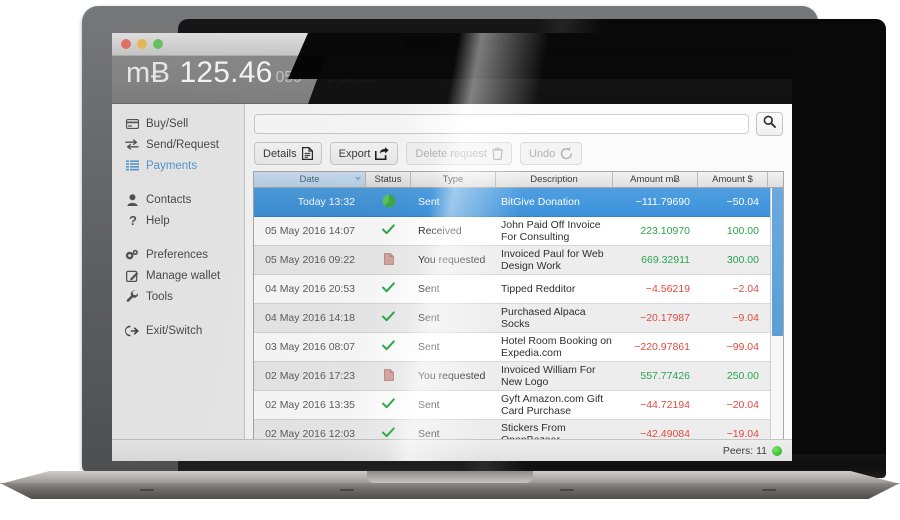 This screenshot has width=900, height=520. What do you see at coordinates (167, 123) in the screenshot?
I see `sidebar-item-label: Buy/Sell` at bounding box center [167, 123].